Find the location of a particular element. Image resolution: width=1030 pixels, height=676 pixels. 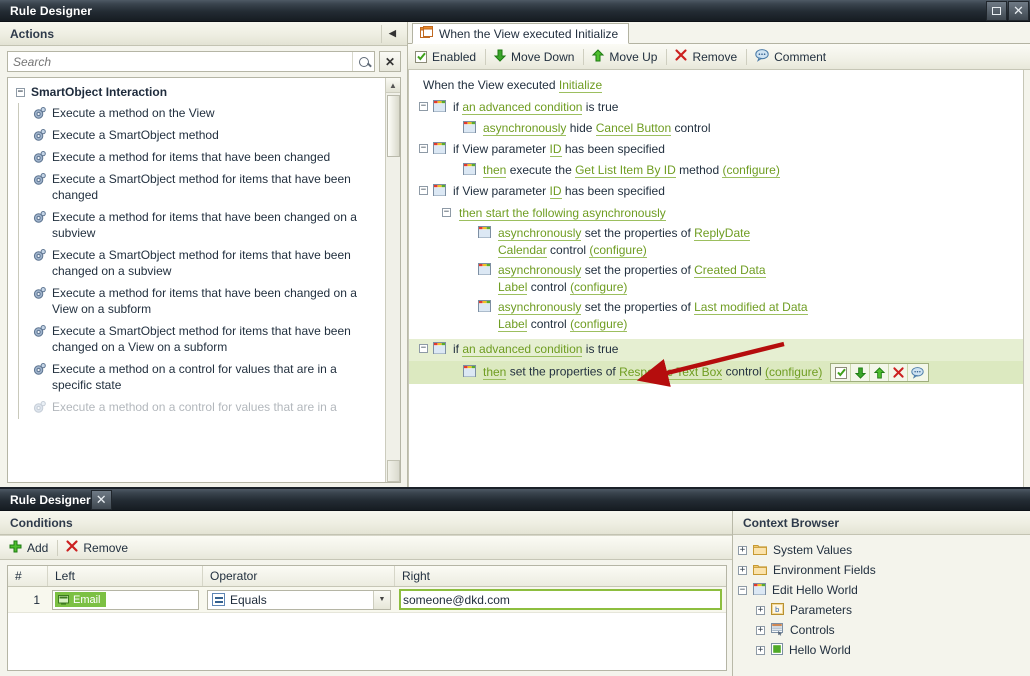

context-tree-node: + Environment Fields is located at coordinates (884, 570).